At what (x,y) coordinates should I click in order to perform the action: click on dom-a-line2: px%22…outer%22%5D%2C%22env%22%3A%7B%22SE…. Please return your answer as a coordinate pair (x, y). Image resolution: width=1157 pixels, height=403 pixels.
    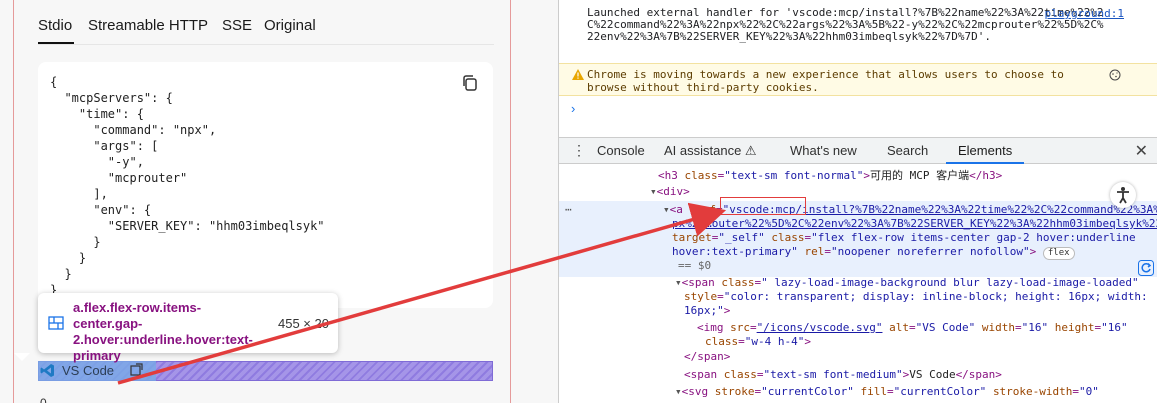
    Looking at the image, I should click on (914, 224).